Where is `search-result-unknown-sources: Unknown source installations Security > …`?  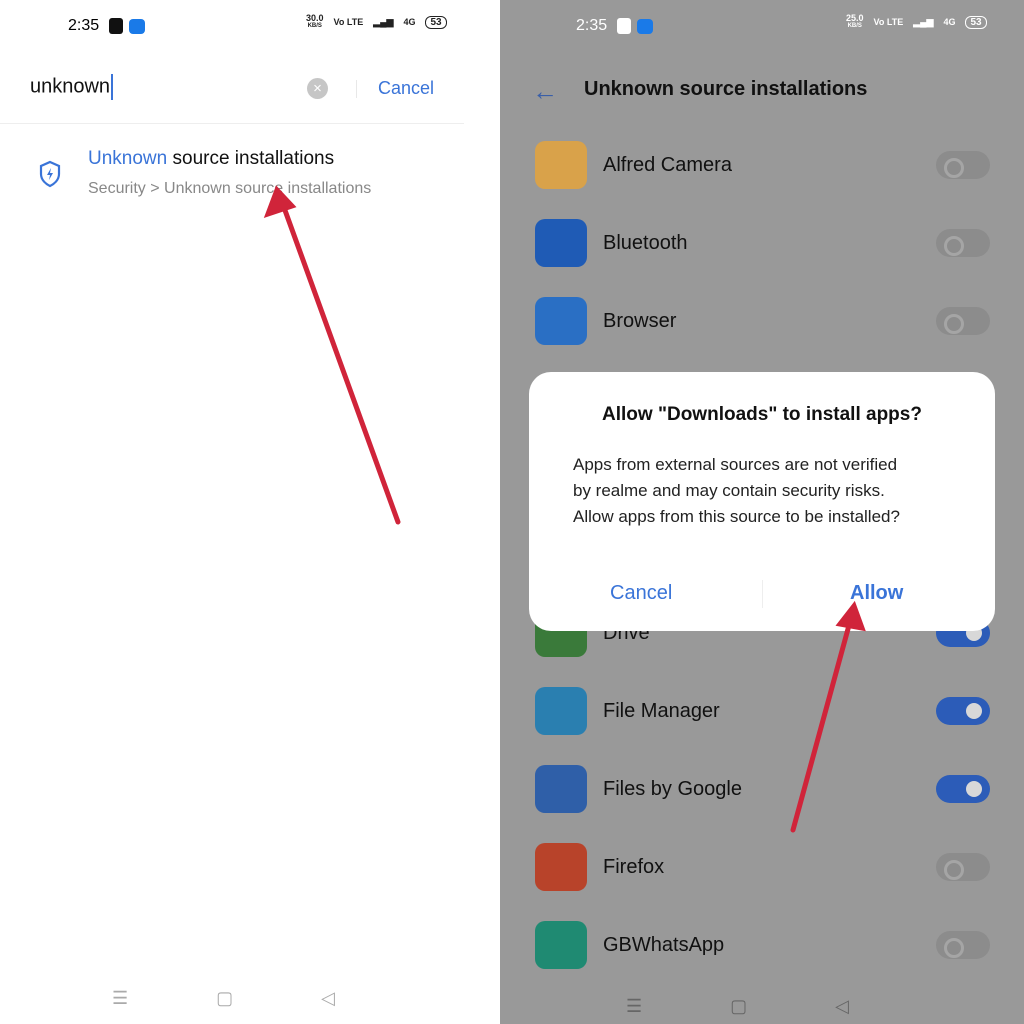
search-result-unknown-sources: Unknown source installations Security > … is located at coordinates (229, 173).